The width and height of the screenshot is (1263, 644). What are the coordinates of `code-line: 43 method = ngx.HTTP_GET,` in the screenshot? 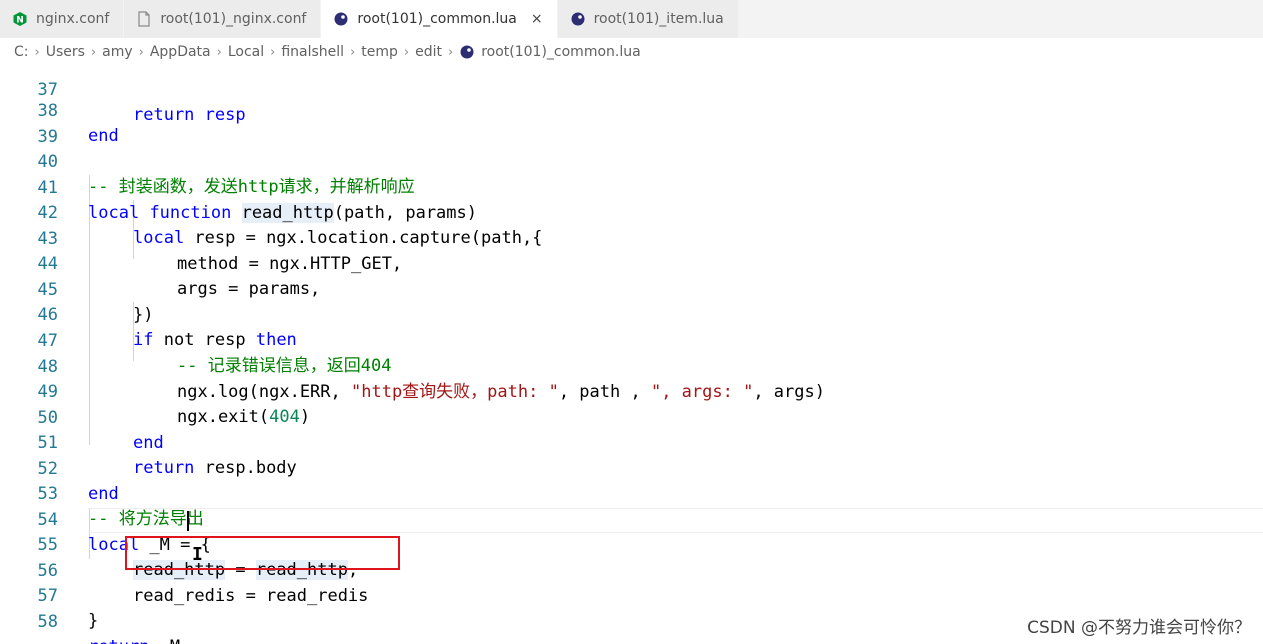 It's located at (631, 238).